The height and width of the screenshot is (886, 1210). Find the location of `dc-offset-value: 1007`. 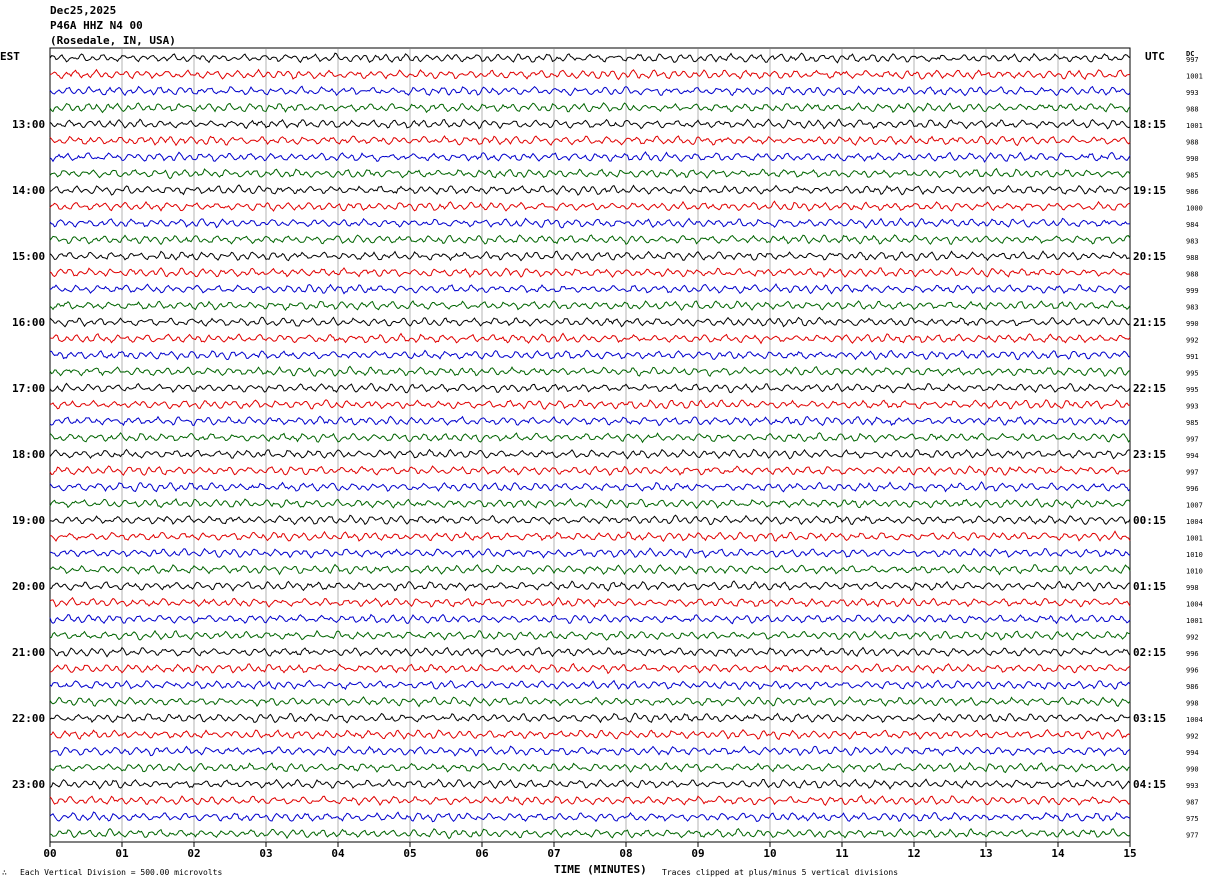

dc-offset-value: 1007 is located at coordinates (1194, 506).